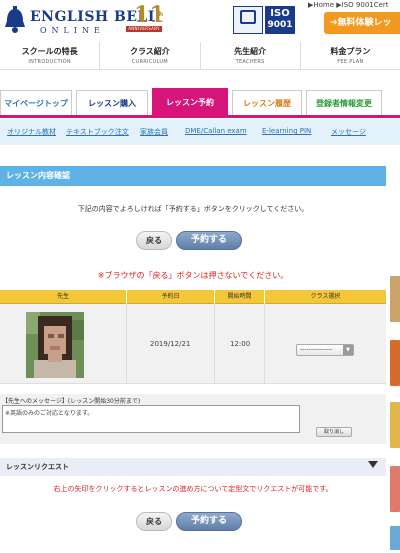 This screenshot has height=553, width=400. What do you see at coordinates (250, 62) in the screenshot?
I see `nav-item-sublabel: TEACHERS` at bounding box center [250, 62].